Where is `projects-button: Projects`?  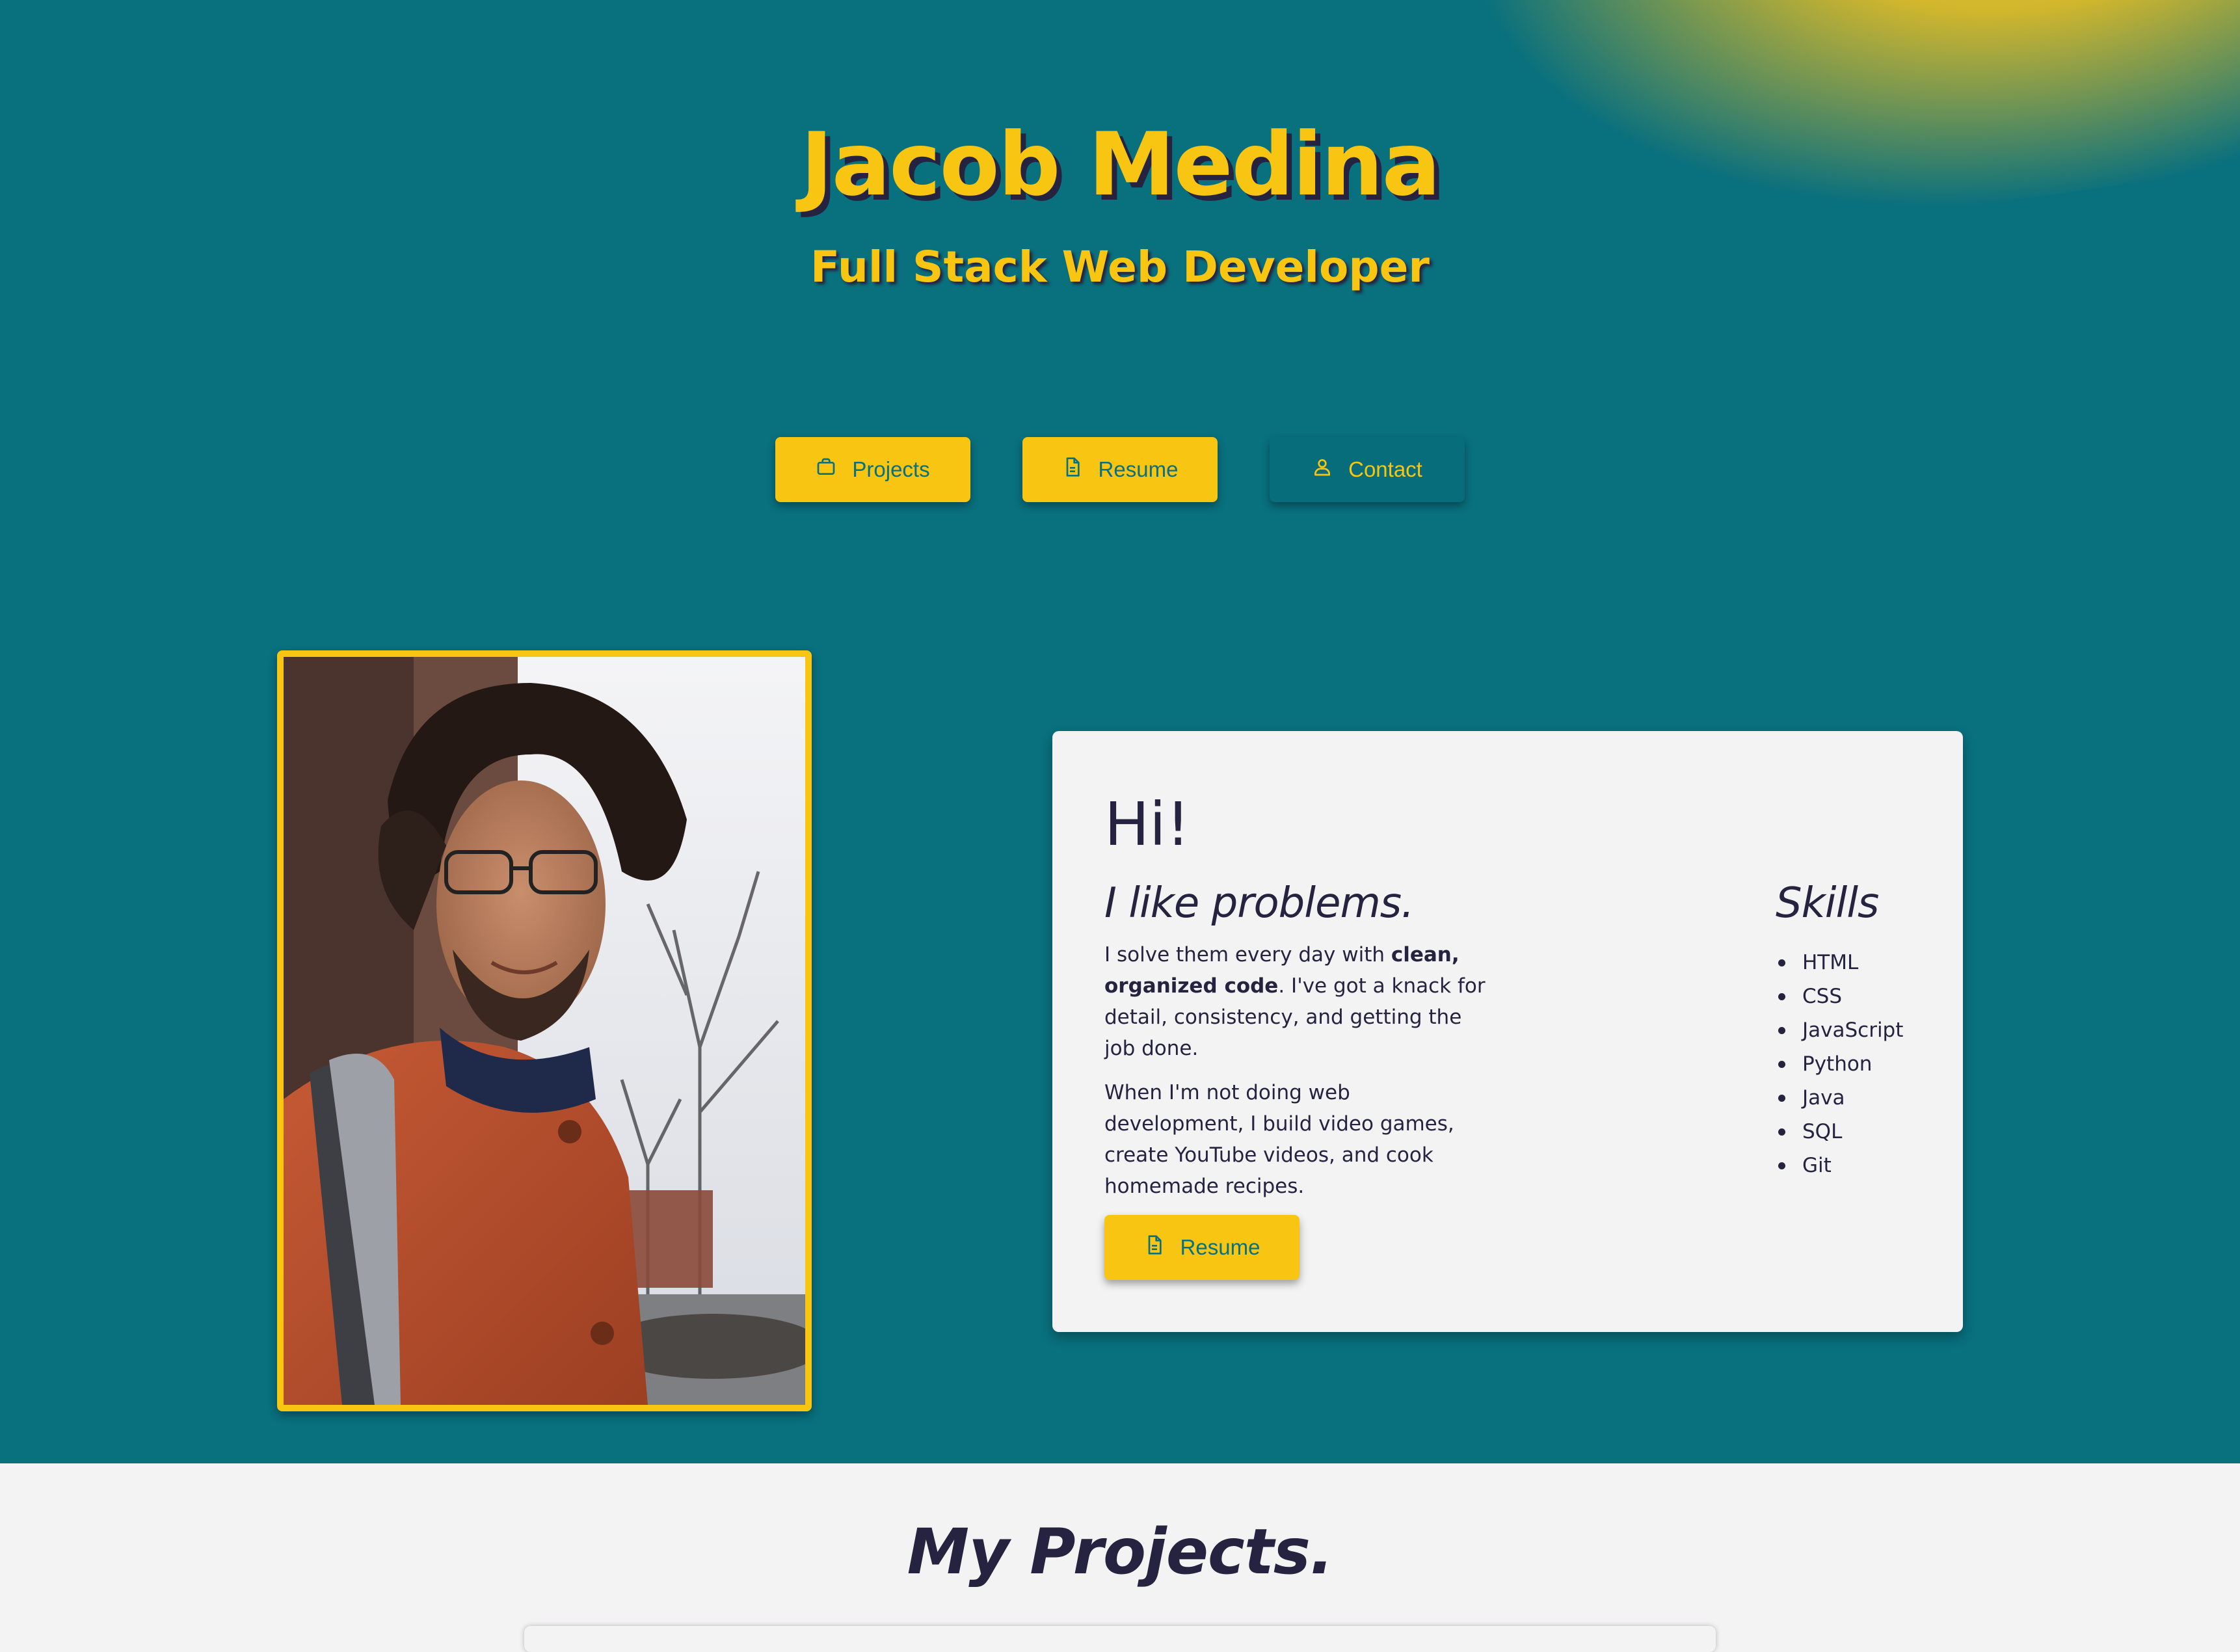 projects-button: Projects is located at coordinates (872, 469).